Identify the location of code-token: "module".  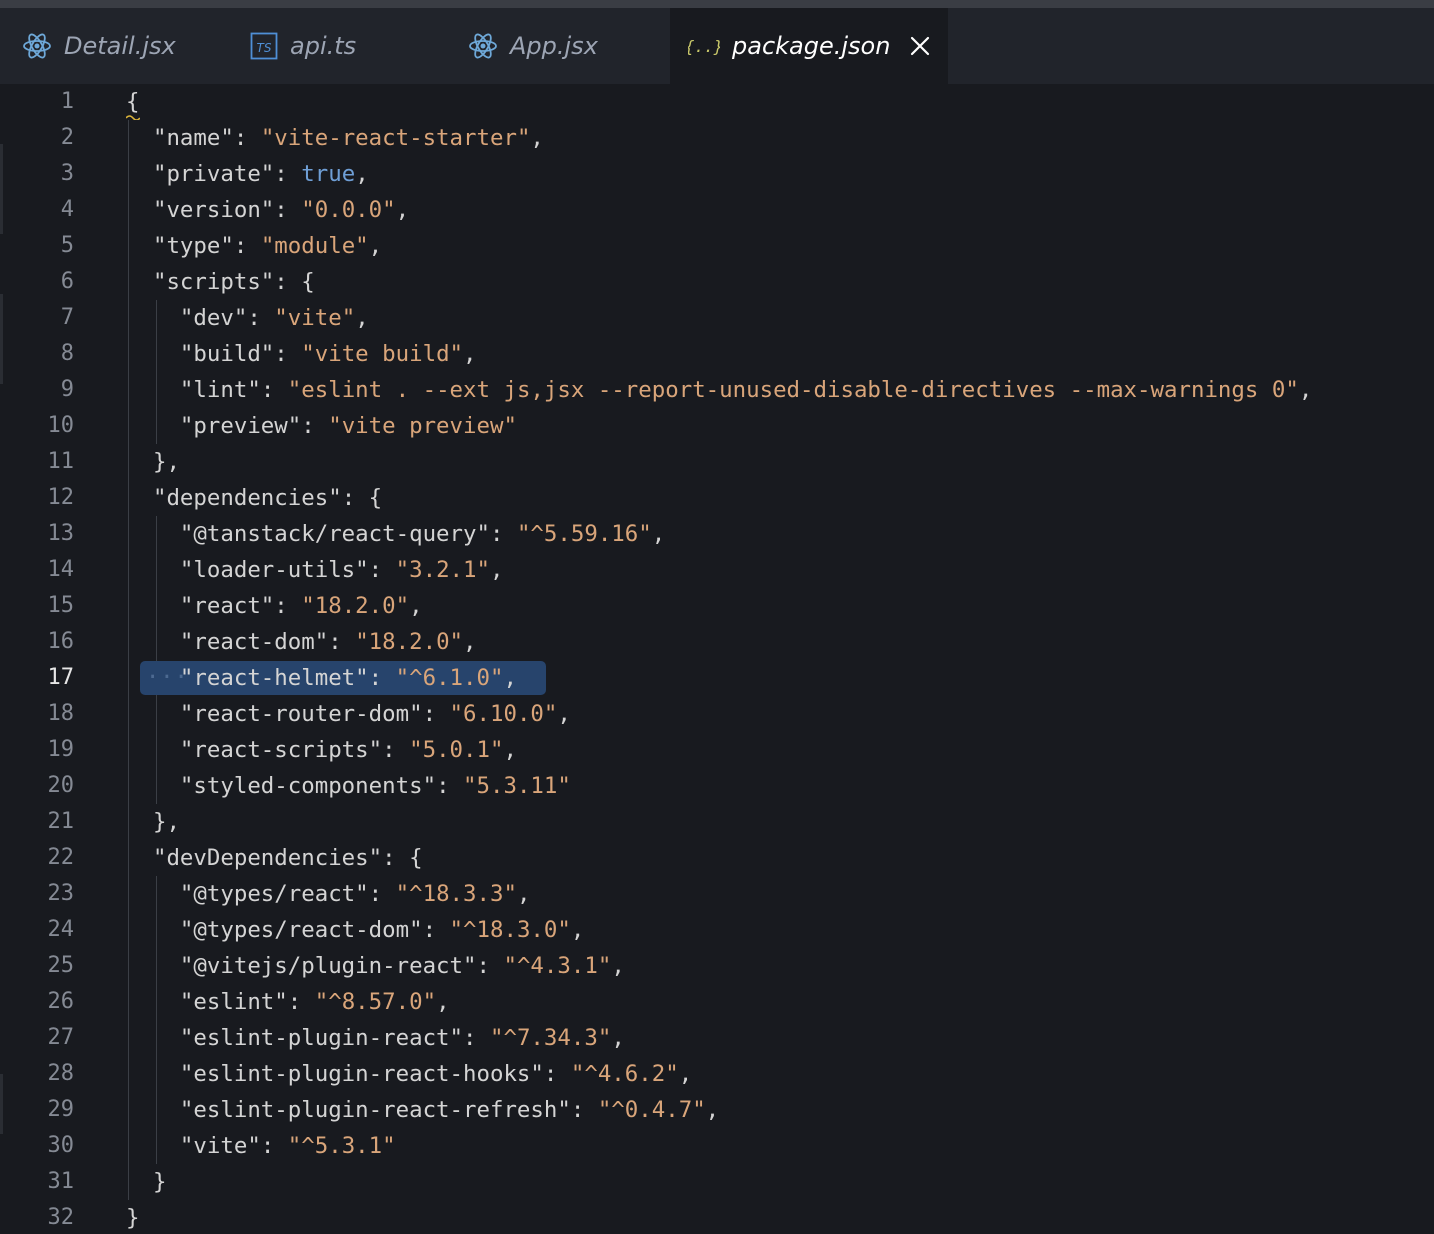
(314, 246).